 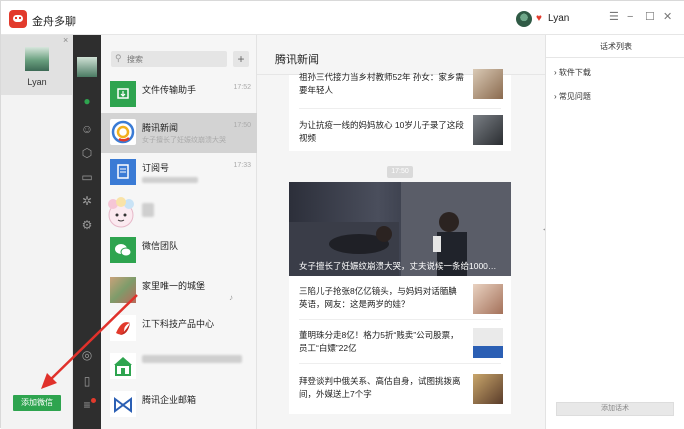 I want to click on account-name: Lyan, so click(x=37, y=82).